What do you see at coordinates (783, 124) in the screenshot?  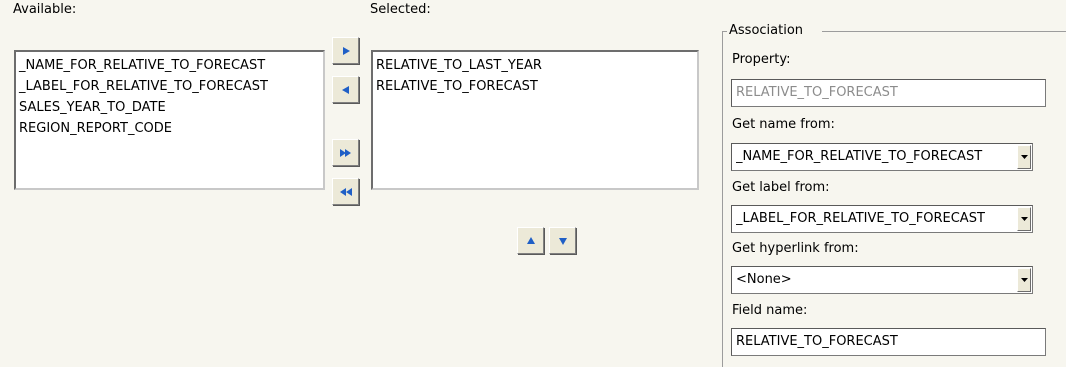 I see `name-from-label: Get name from:` at bounding box center [783, 124].